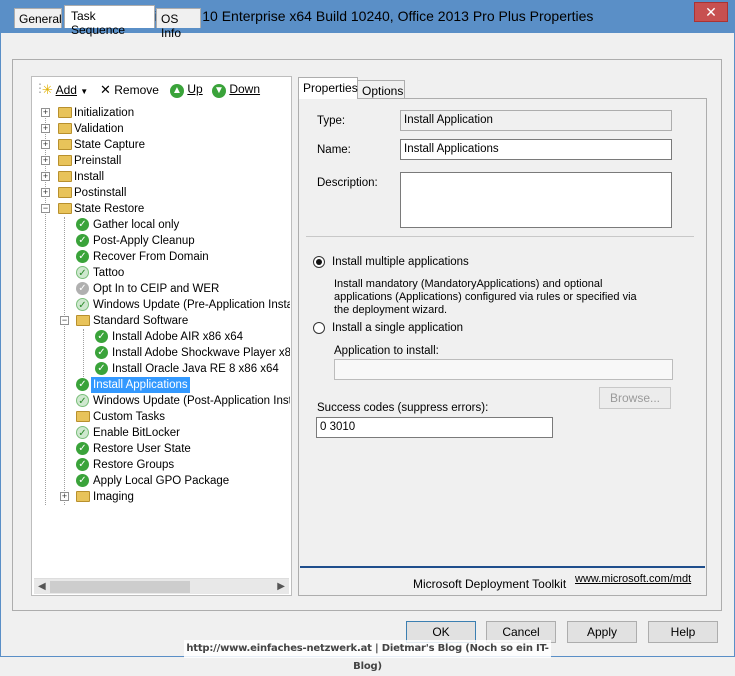 Image resolution: width=735 pixels, height=676 pixels. Describe the element at coordinates (331, 121) in the screenshot. I see `type-label: Type:` at that location.